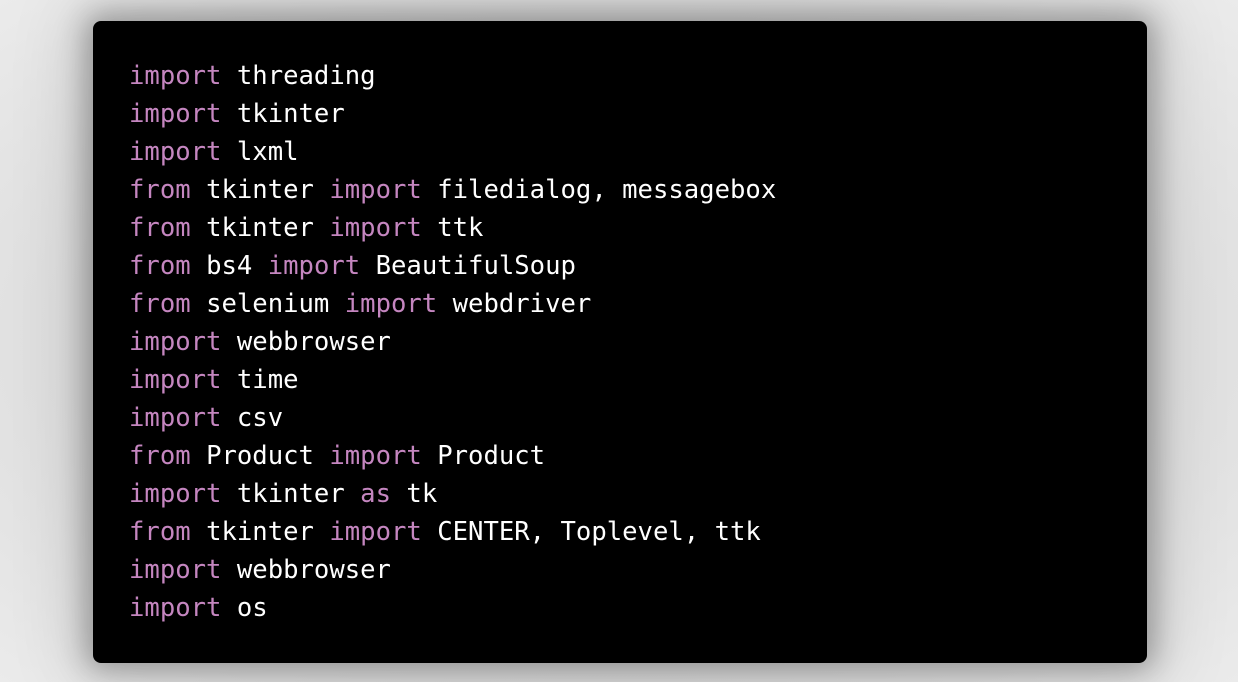 The width and height of the screenshot is (1238, 682). What do you see at coordinates (599, 532) in the screenshot?
I see `code-identifier: CENTER, Toplevel, ttk` at bounding box center [599, 532].